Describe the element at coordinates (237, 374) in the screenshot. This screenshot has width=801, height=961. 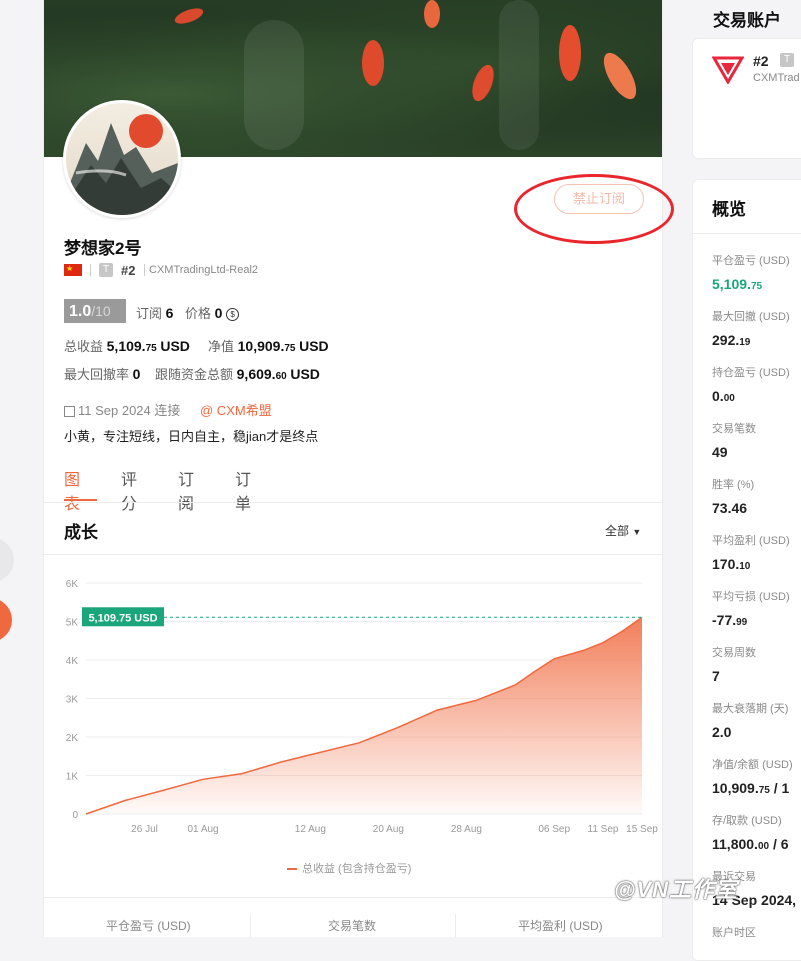
I see `follow-funds-stat: 跟随资金总额 9,609.60 USD` at that location.